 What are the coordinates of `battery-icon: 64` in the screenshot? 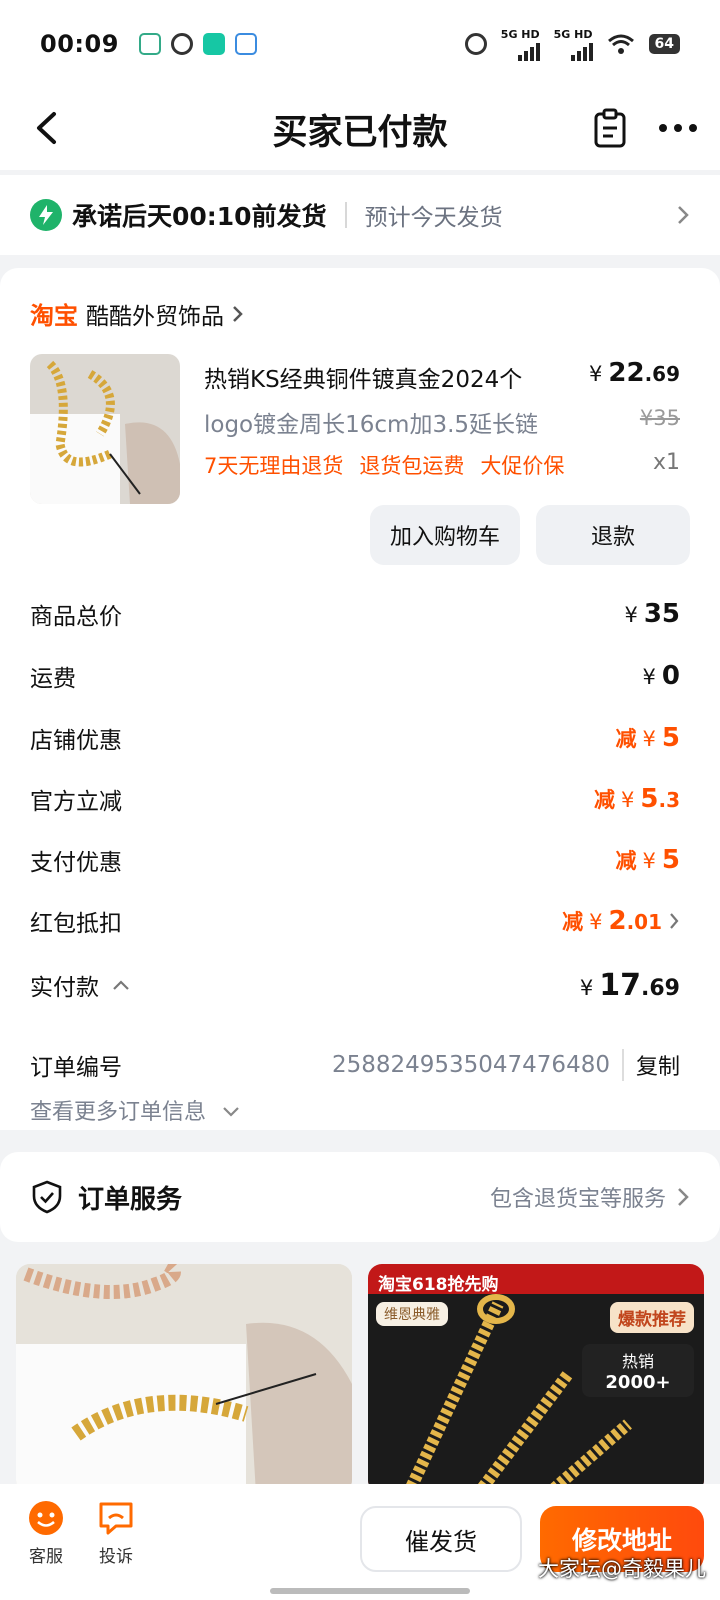 It's located at (664, 44).